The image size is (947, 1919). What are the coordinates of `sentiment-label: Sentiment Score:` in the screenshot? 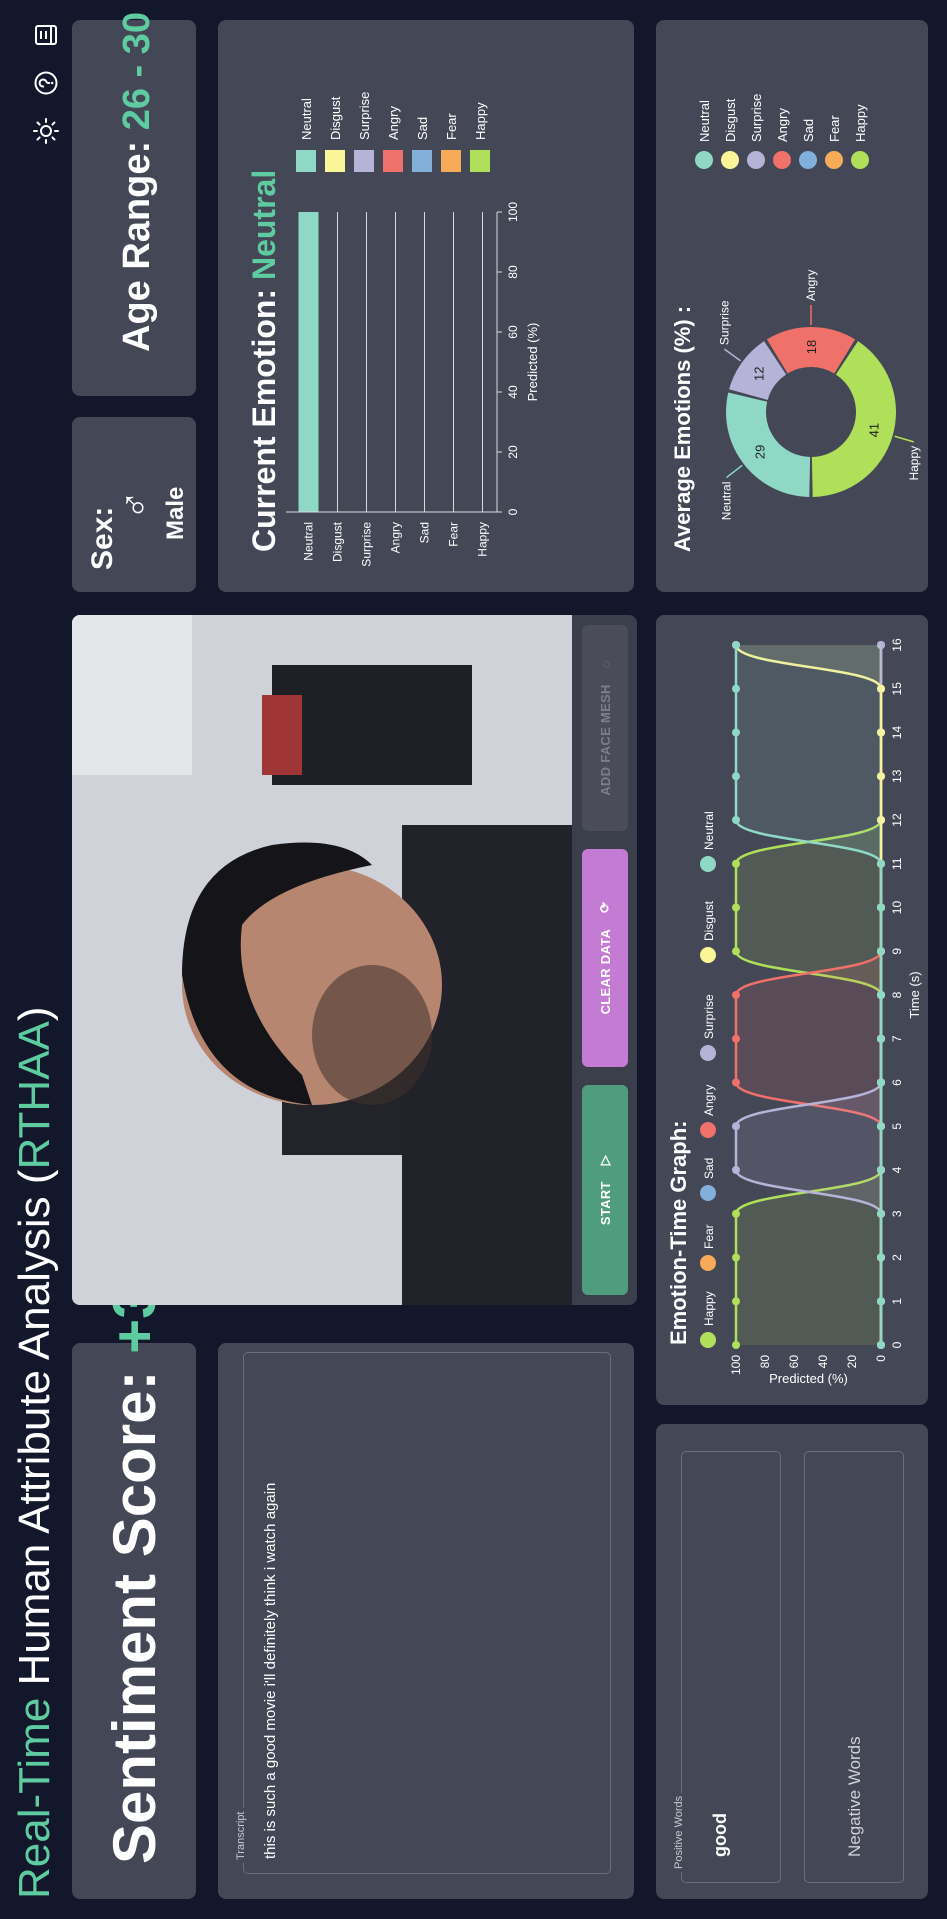 It's located at (134, 1608).